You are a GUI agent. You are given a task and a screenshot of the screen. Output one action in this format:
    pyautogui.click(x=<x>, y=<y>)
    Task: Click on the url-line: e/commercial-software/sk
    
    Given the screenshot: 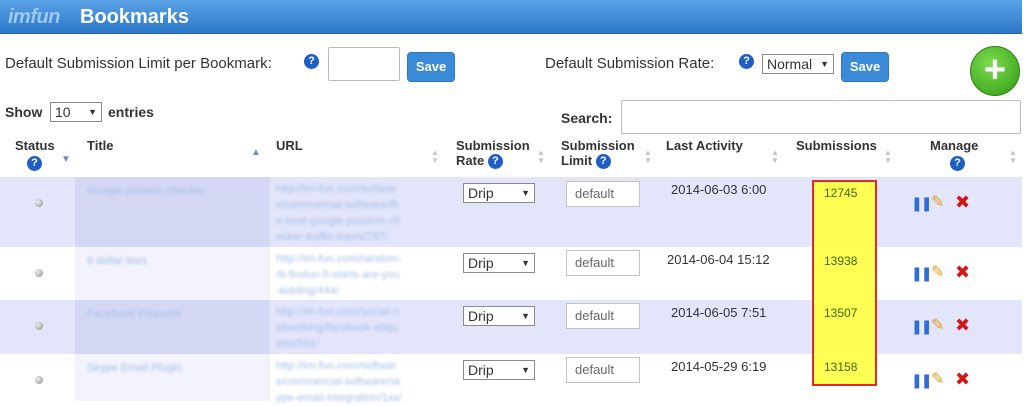 What is the action you would take?
    pyautogui.click(x=338, y=382)
    